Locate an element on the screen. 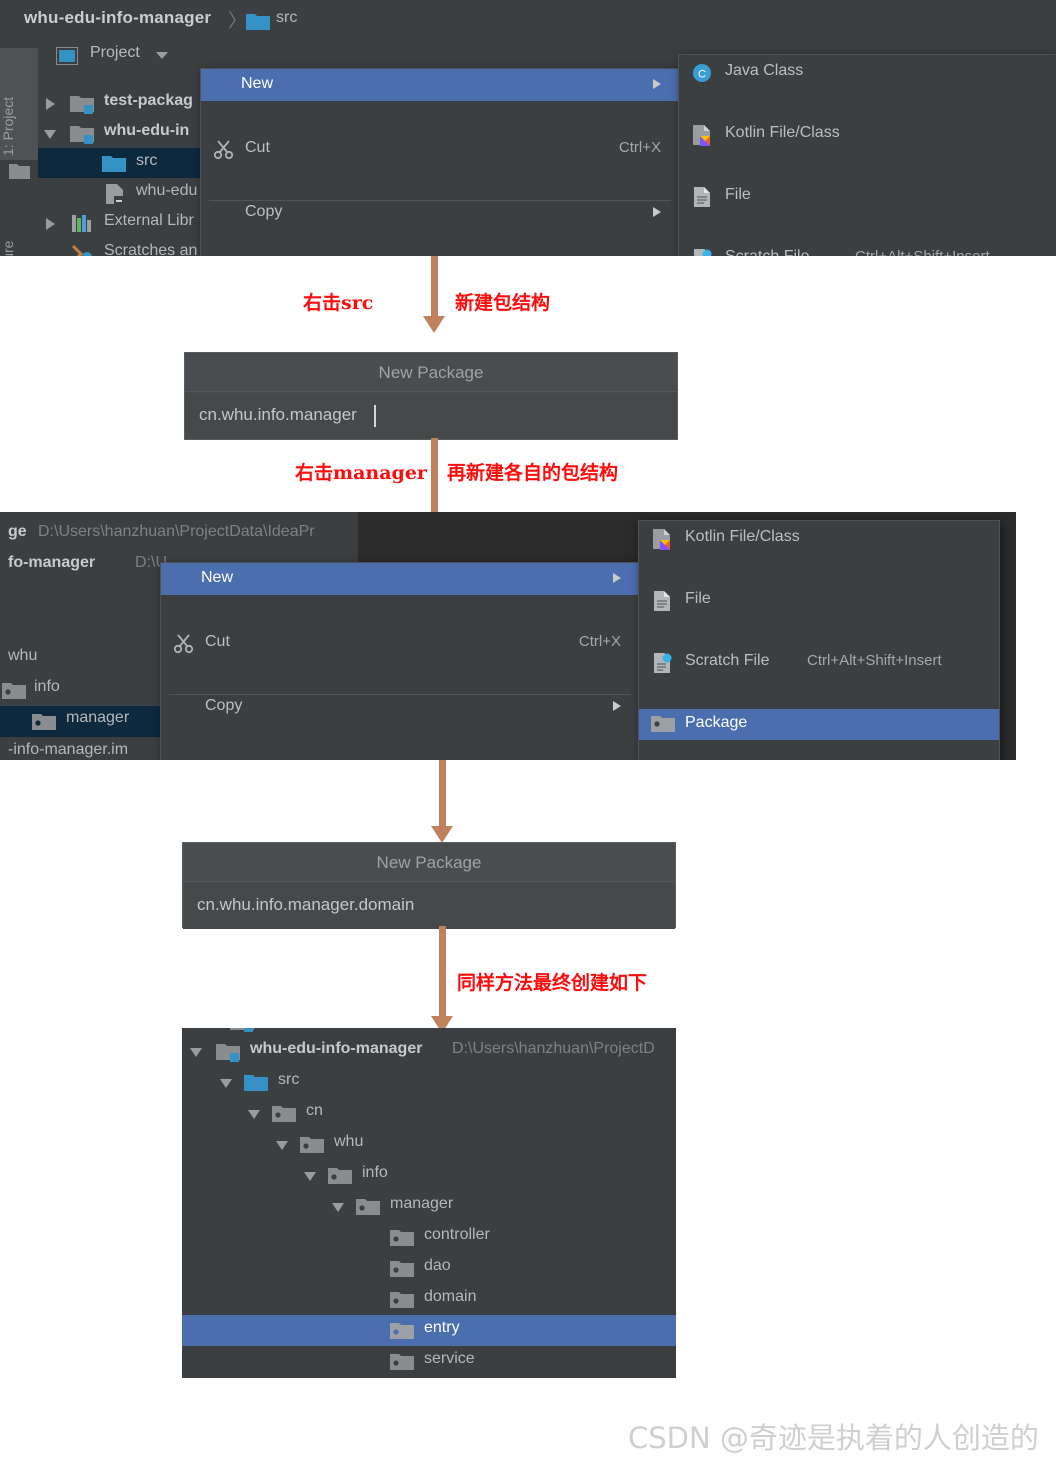 The image size is (1056, 1483). tree-row-label: ge is located at coordinates (17, 531).